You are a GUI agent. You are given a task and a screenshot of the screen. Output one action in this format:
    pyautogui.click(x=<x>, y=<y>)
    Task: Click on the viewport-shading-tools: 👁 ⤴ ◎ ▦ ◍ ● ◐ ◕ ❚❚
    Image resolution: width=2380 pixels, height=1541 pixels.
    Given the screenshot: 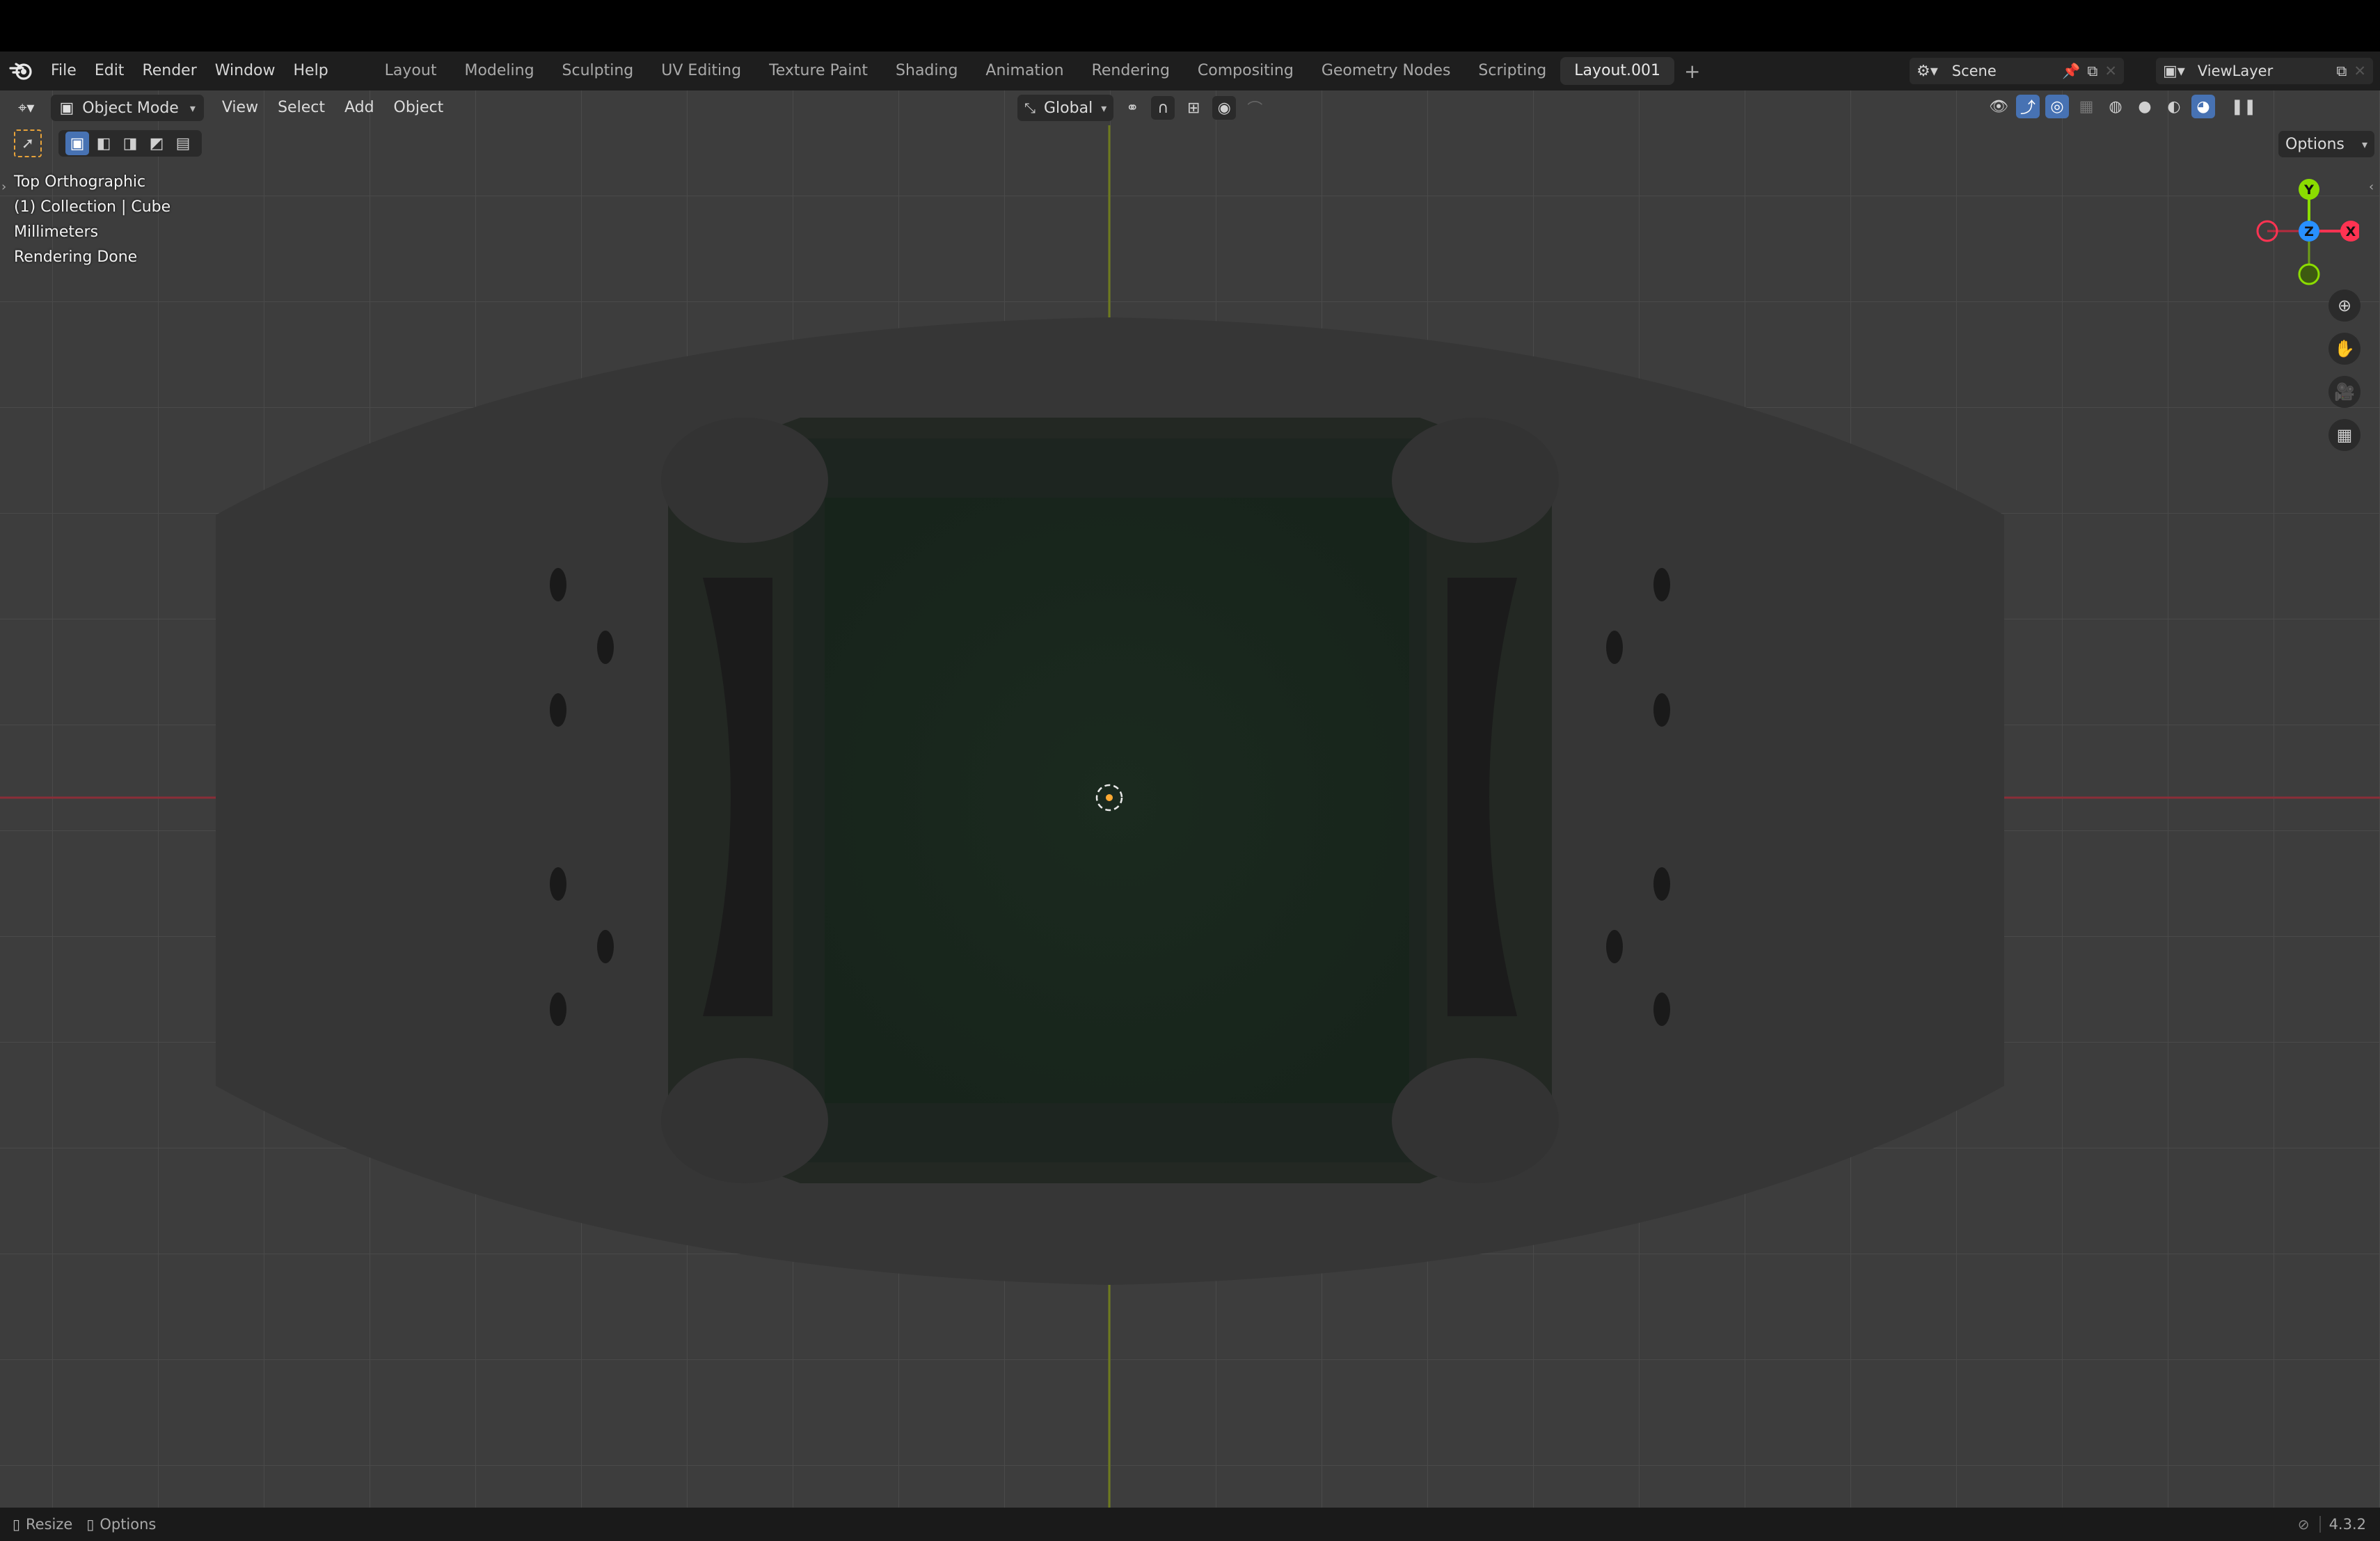 What is the action you would take?
    pyautogui.click(x=2122, y=106)
    